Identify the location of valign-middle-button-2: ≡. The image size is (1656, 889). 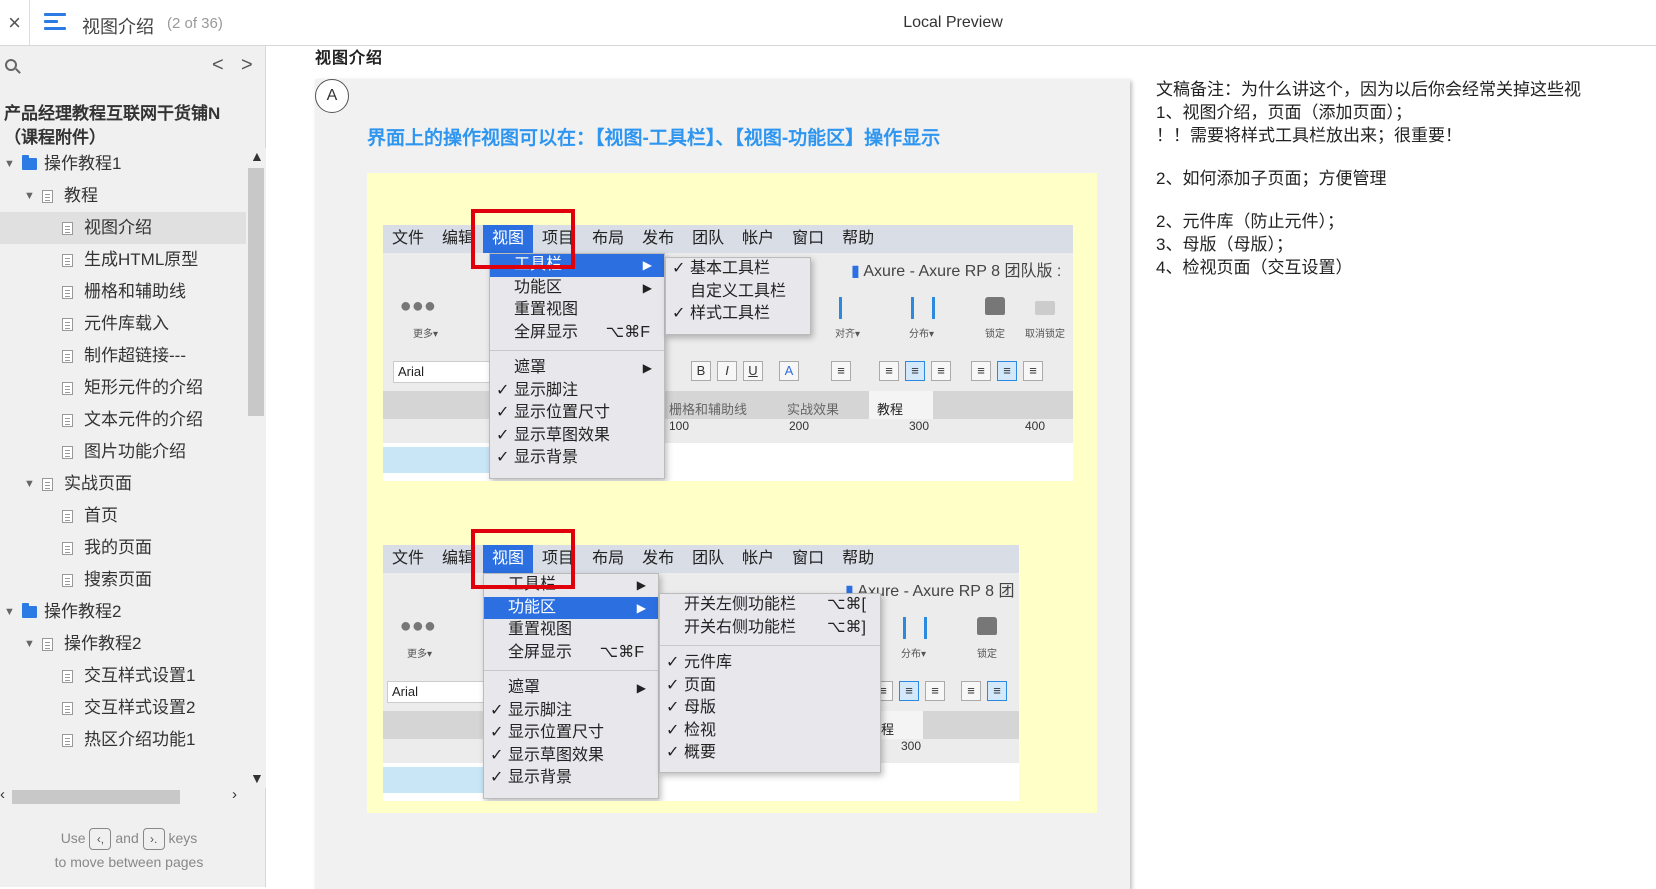
(997, 691).